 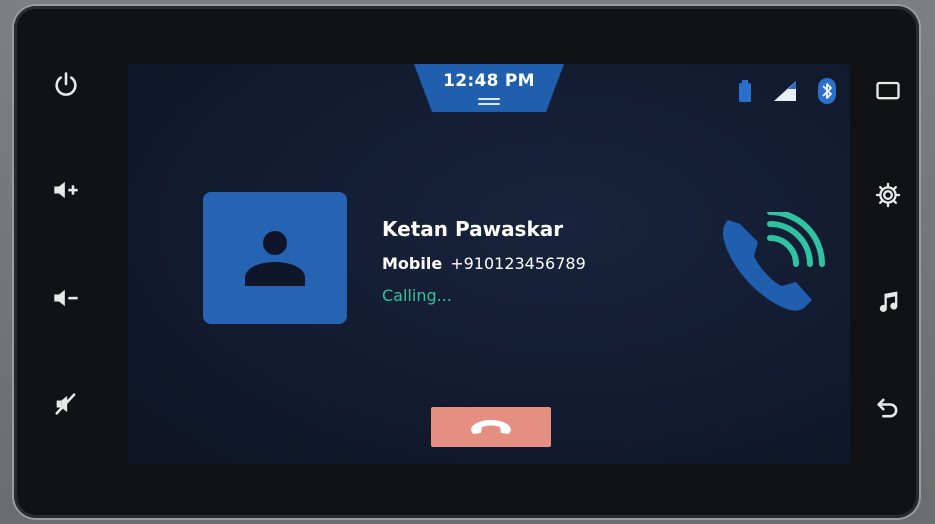 I want to click on power-button, so click(x=66, y=84).